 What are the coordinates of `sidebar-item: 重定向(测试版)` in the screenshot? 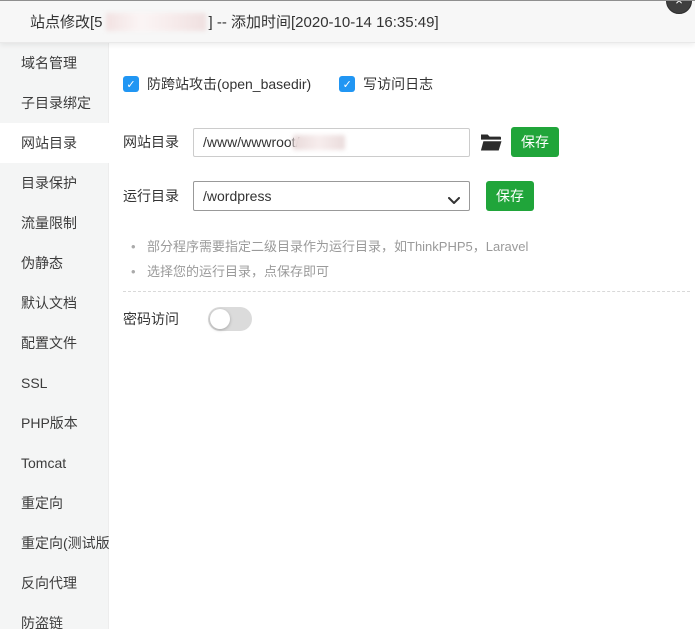 It's located at (57, 543).